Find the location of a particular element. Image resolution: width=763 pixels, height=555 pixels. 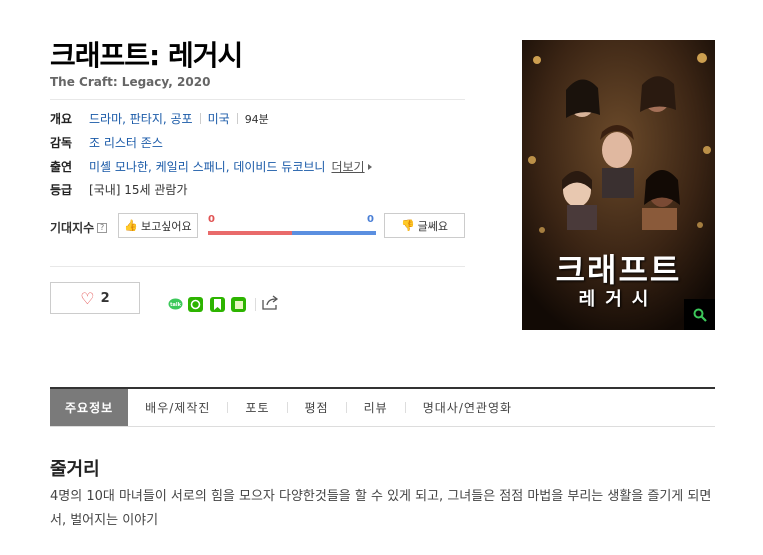

nowant-count: 0 is located at coordinates (370, 219).